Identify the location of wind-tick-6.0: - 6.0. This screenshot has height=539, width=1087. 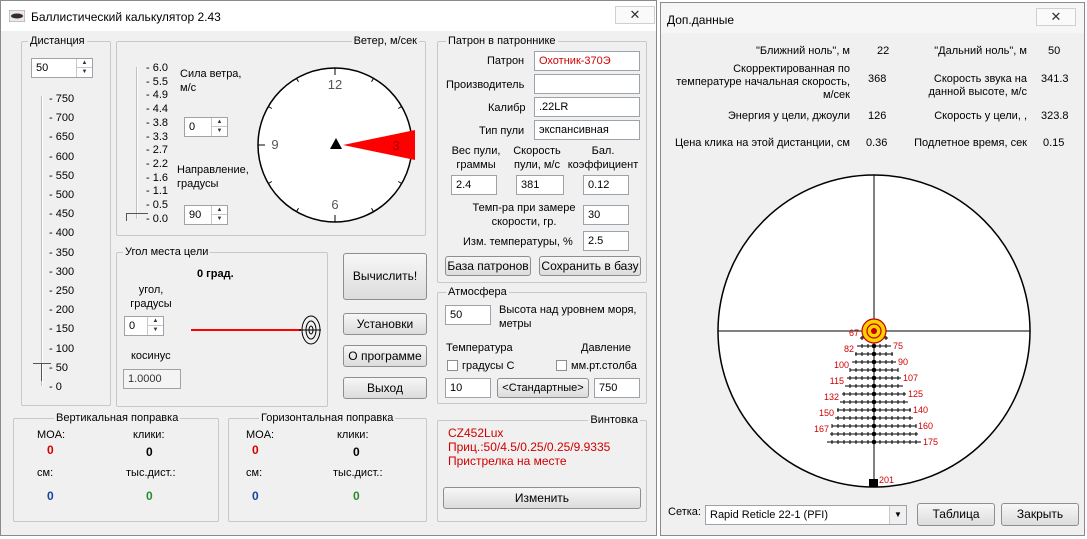
(157, 68).